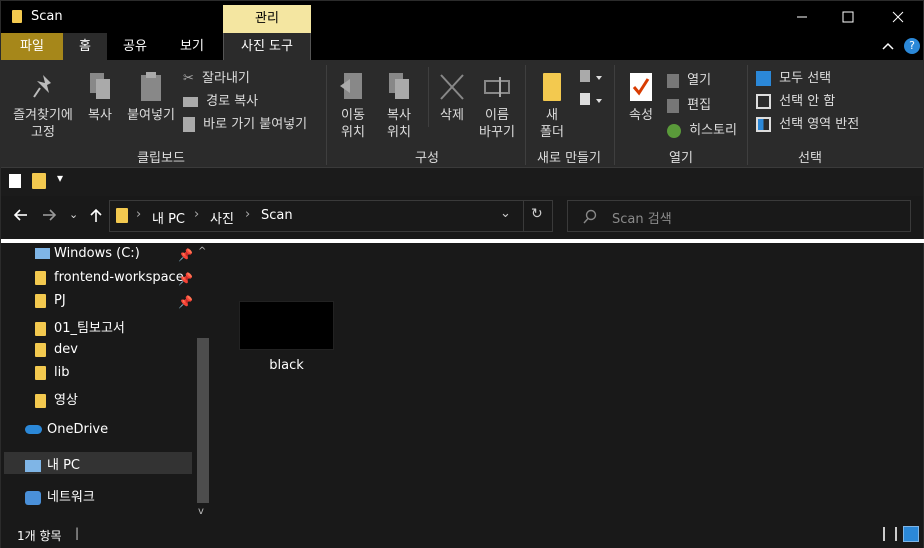 The width and height of the screenshot is (924, 548). I want to click on search-box: Scan 검색, so click(739, 216).